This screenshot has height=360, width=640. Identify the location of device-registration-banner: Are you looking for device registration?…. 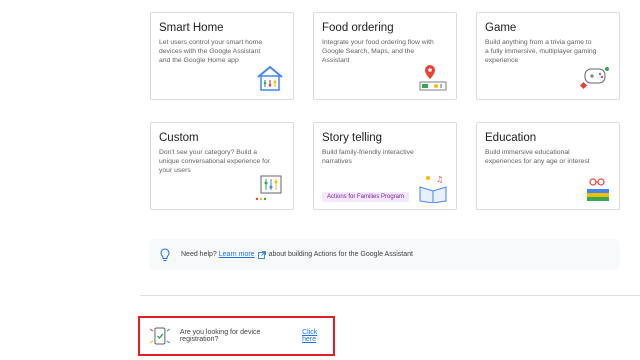
(236, 336).